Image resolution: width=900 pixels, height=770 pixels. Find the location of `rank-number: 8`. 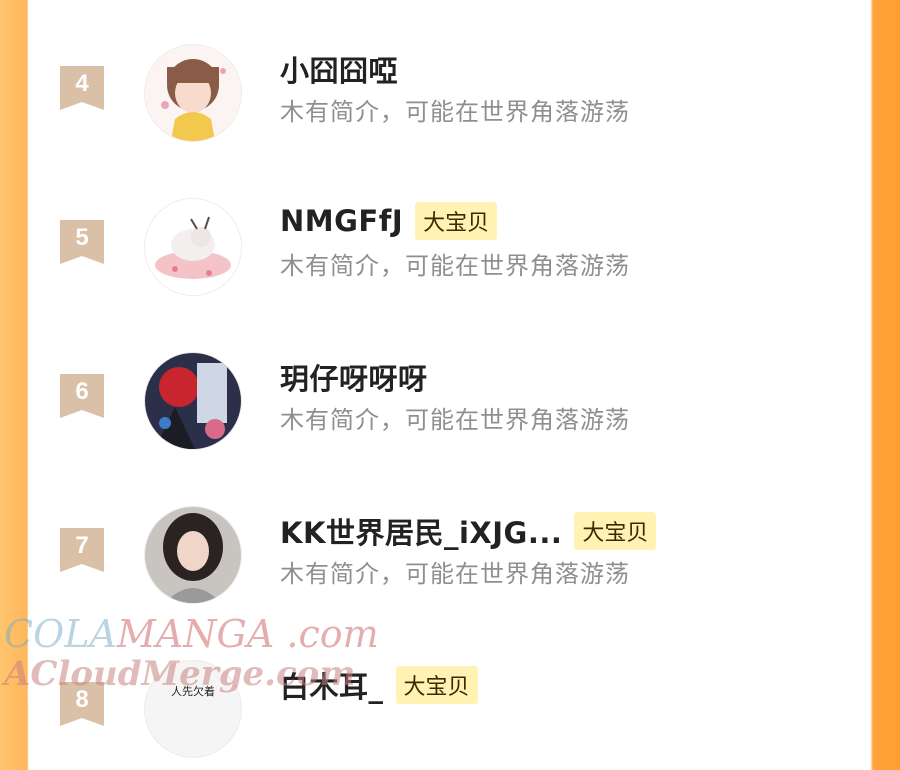

rank-number: 8 is located at coordinates (82, 699).